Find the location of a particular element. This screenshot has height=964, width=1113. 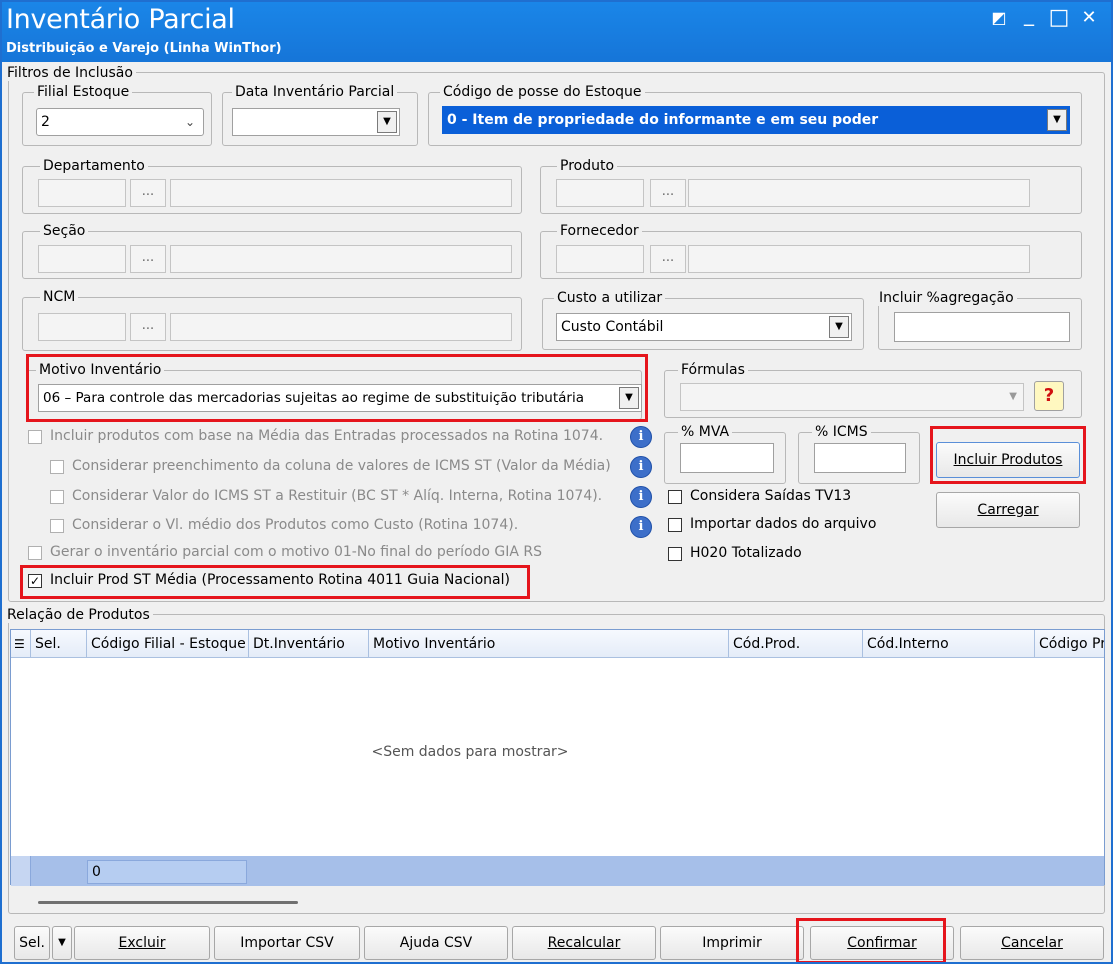

produto-code-input is located at coordinates (600, 193).